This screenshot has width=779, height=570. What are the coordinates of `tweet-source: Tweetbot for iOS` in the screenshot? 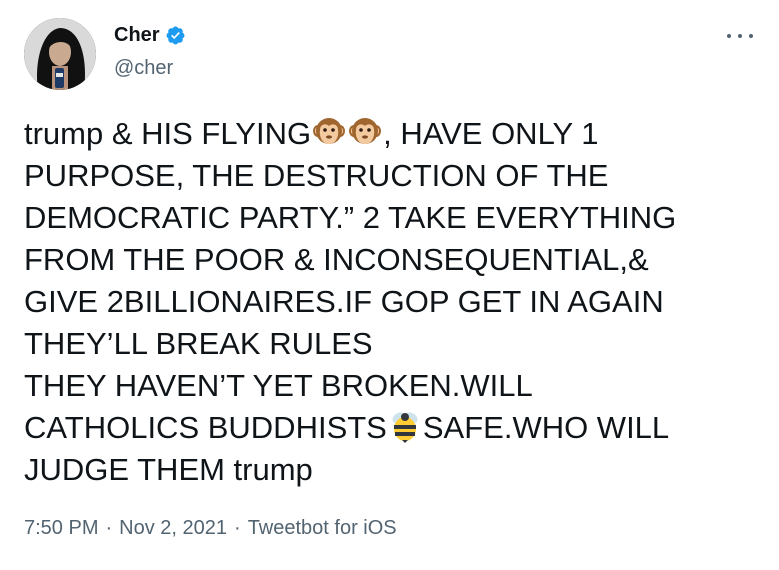 It's located at (322, 528).